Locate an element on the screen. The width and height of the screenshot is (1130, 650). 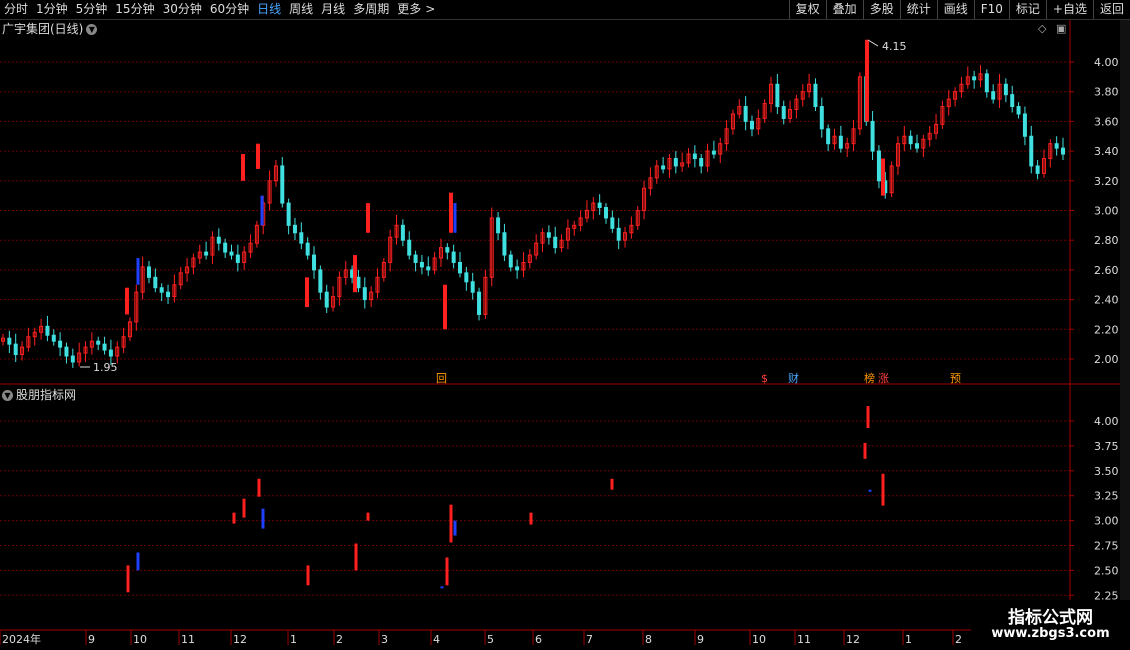
low-price-label: 1.95 is located at coordinates (105, 367).